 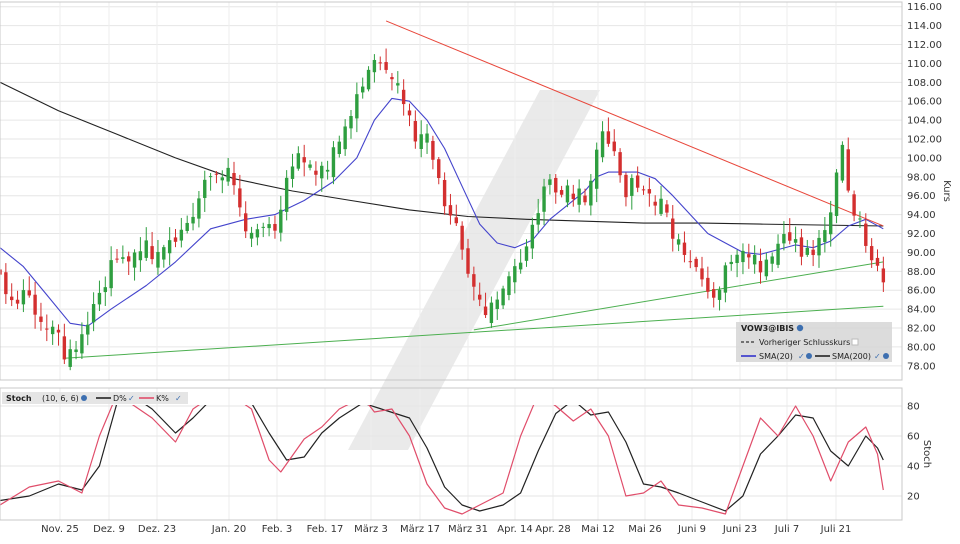 I want to click on x-tick-label: Apr. 28, so click(x=552, y=529).